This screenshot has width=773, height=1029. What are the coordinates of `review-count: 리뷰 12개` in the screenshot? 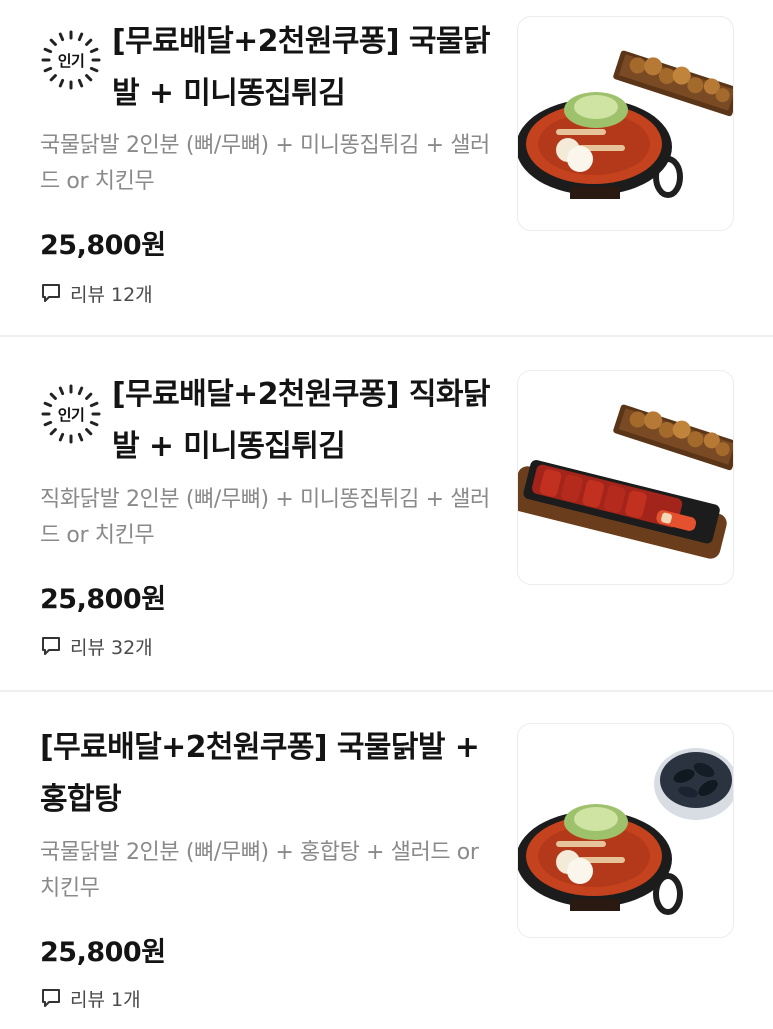 It's located at (96, 293).